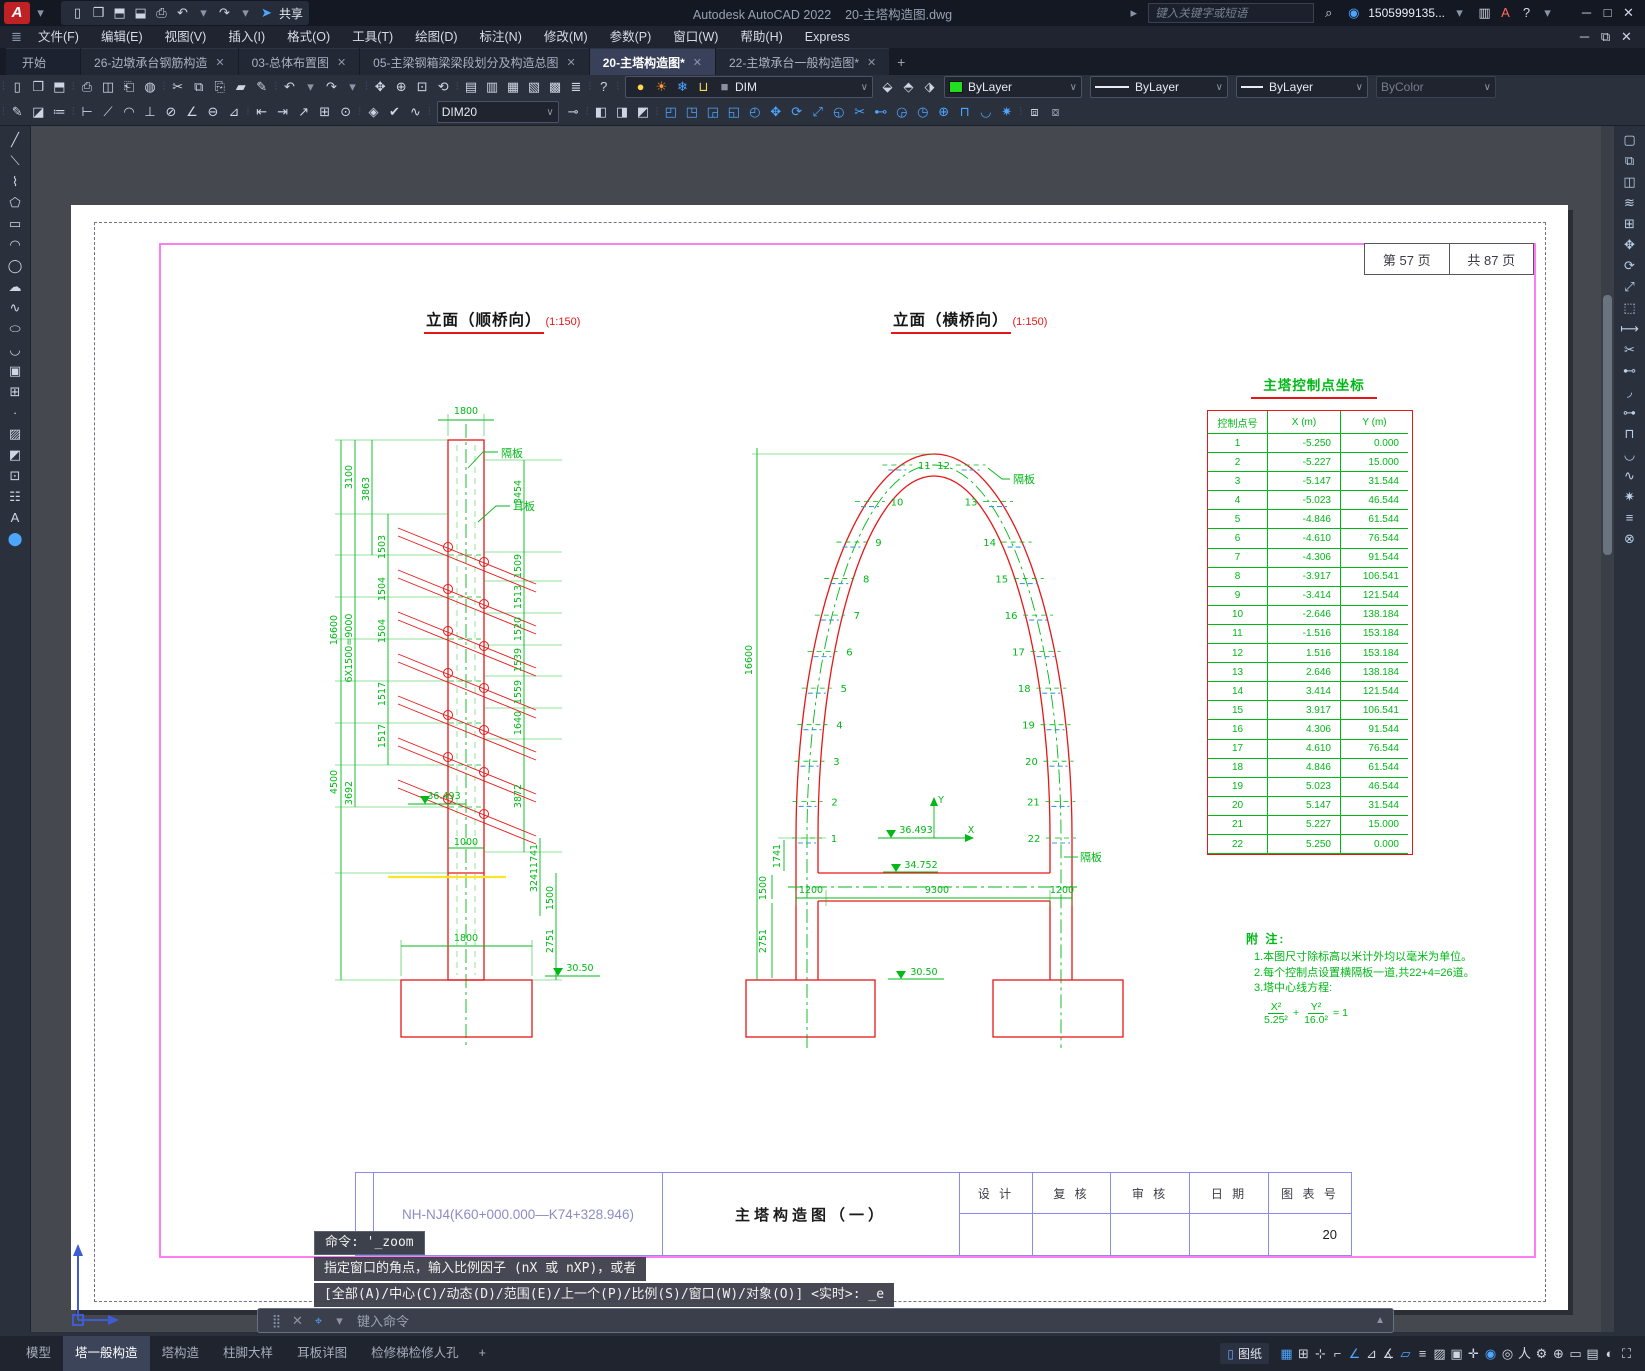  What do you see at coordinates (566, 37) in the screenshot?
I see `menu-item: 修改(M)` at bounding box center [566, 37].